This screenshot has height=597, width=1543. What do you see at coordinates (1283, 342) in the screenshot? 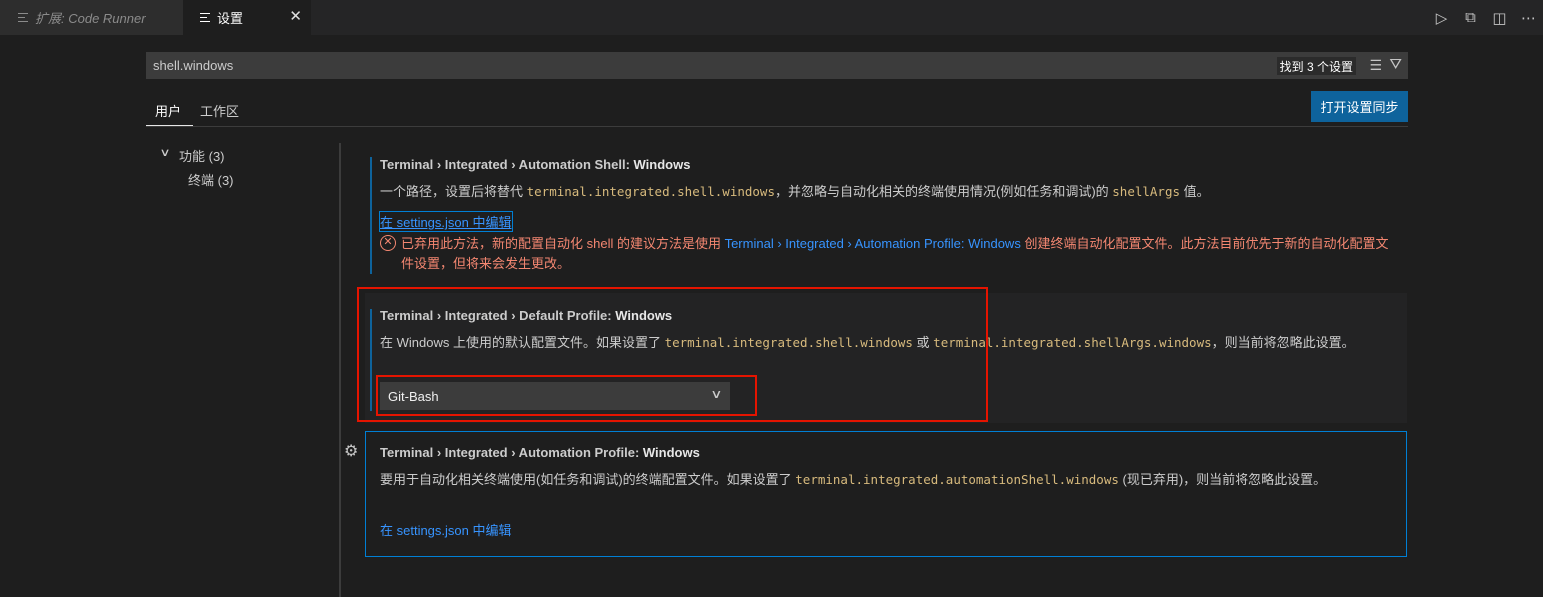
I see `desc-text: ，则当前将忽略此设置。` at bounding box center [1283, 342].